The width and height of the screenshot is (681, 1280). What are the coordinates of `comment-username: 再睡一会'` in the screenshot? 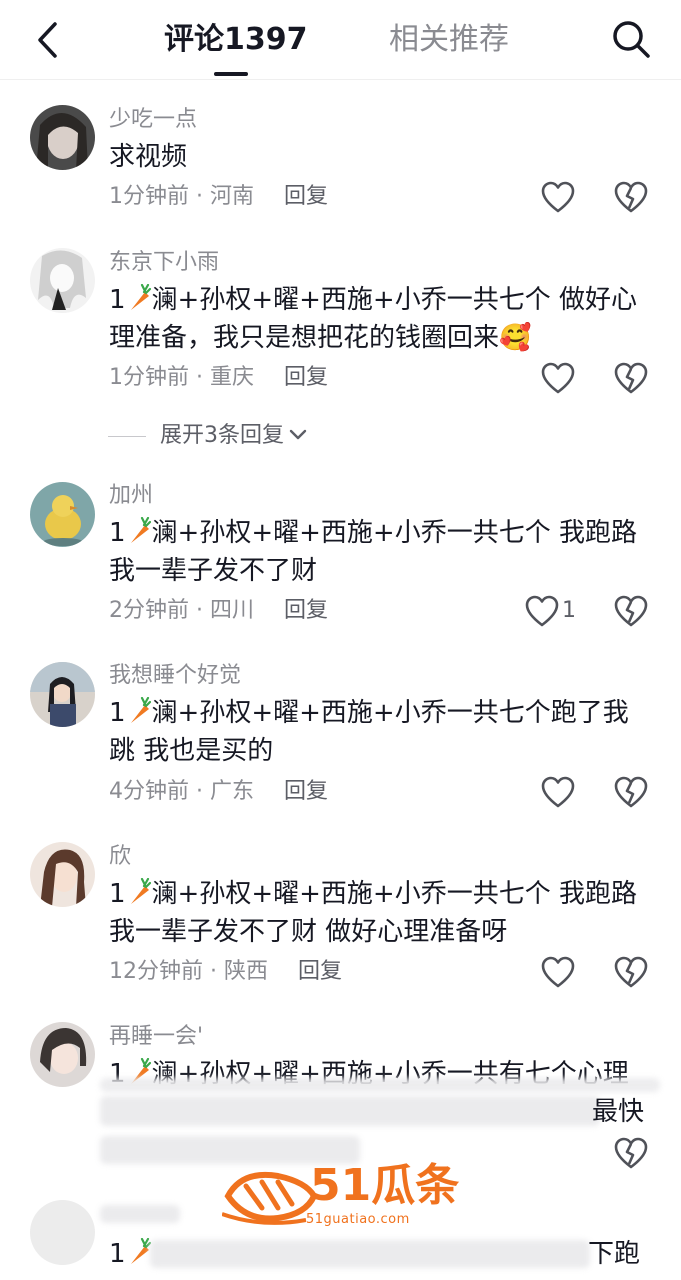 It's located at (156, 1037).